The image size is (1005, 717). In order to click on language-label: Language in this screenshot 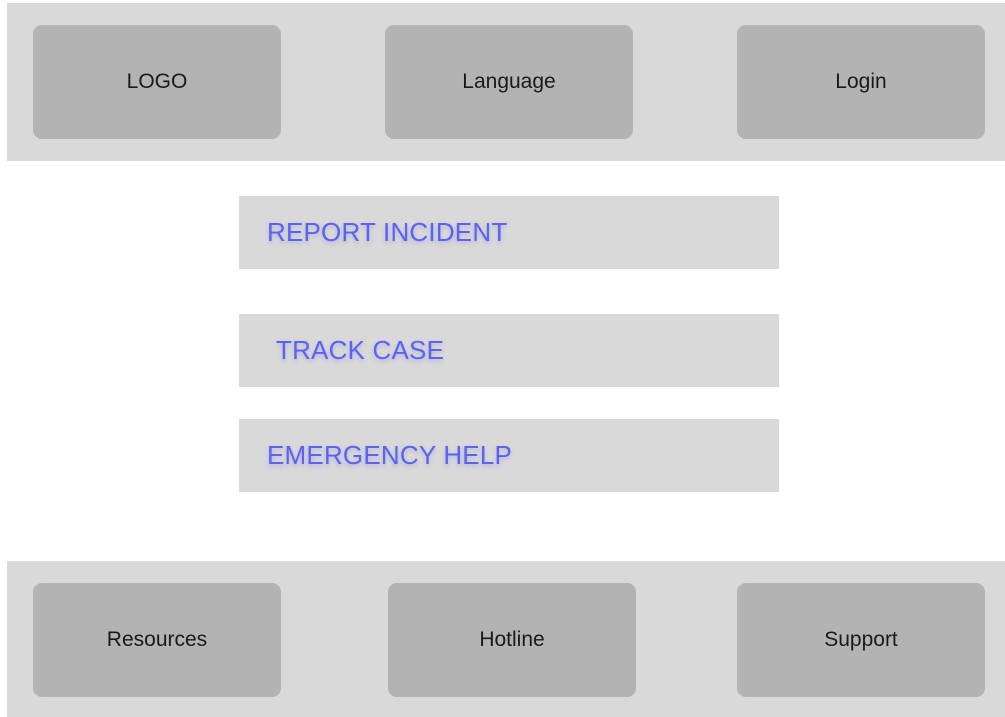, I will do `click(509, 81)`.